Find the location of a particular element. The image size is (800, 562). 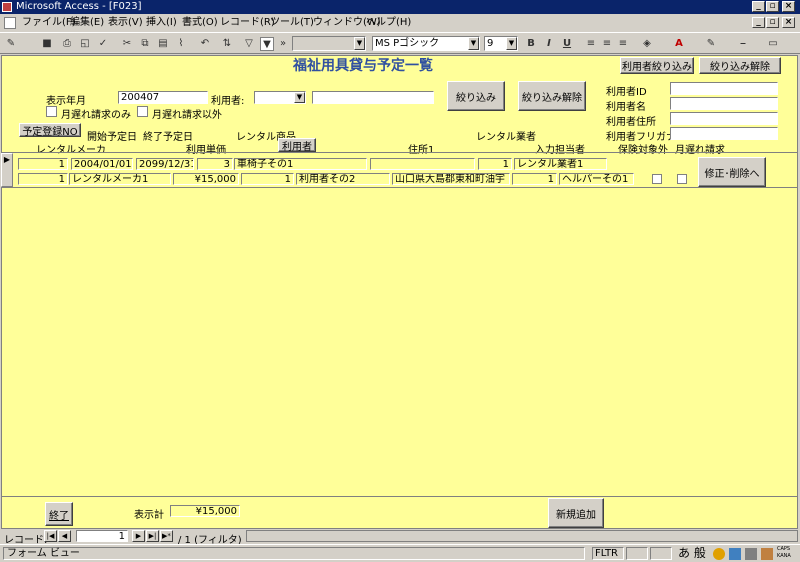

restore-button: ▫ is located at coordinates (772, 6).